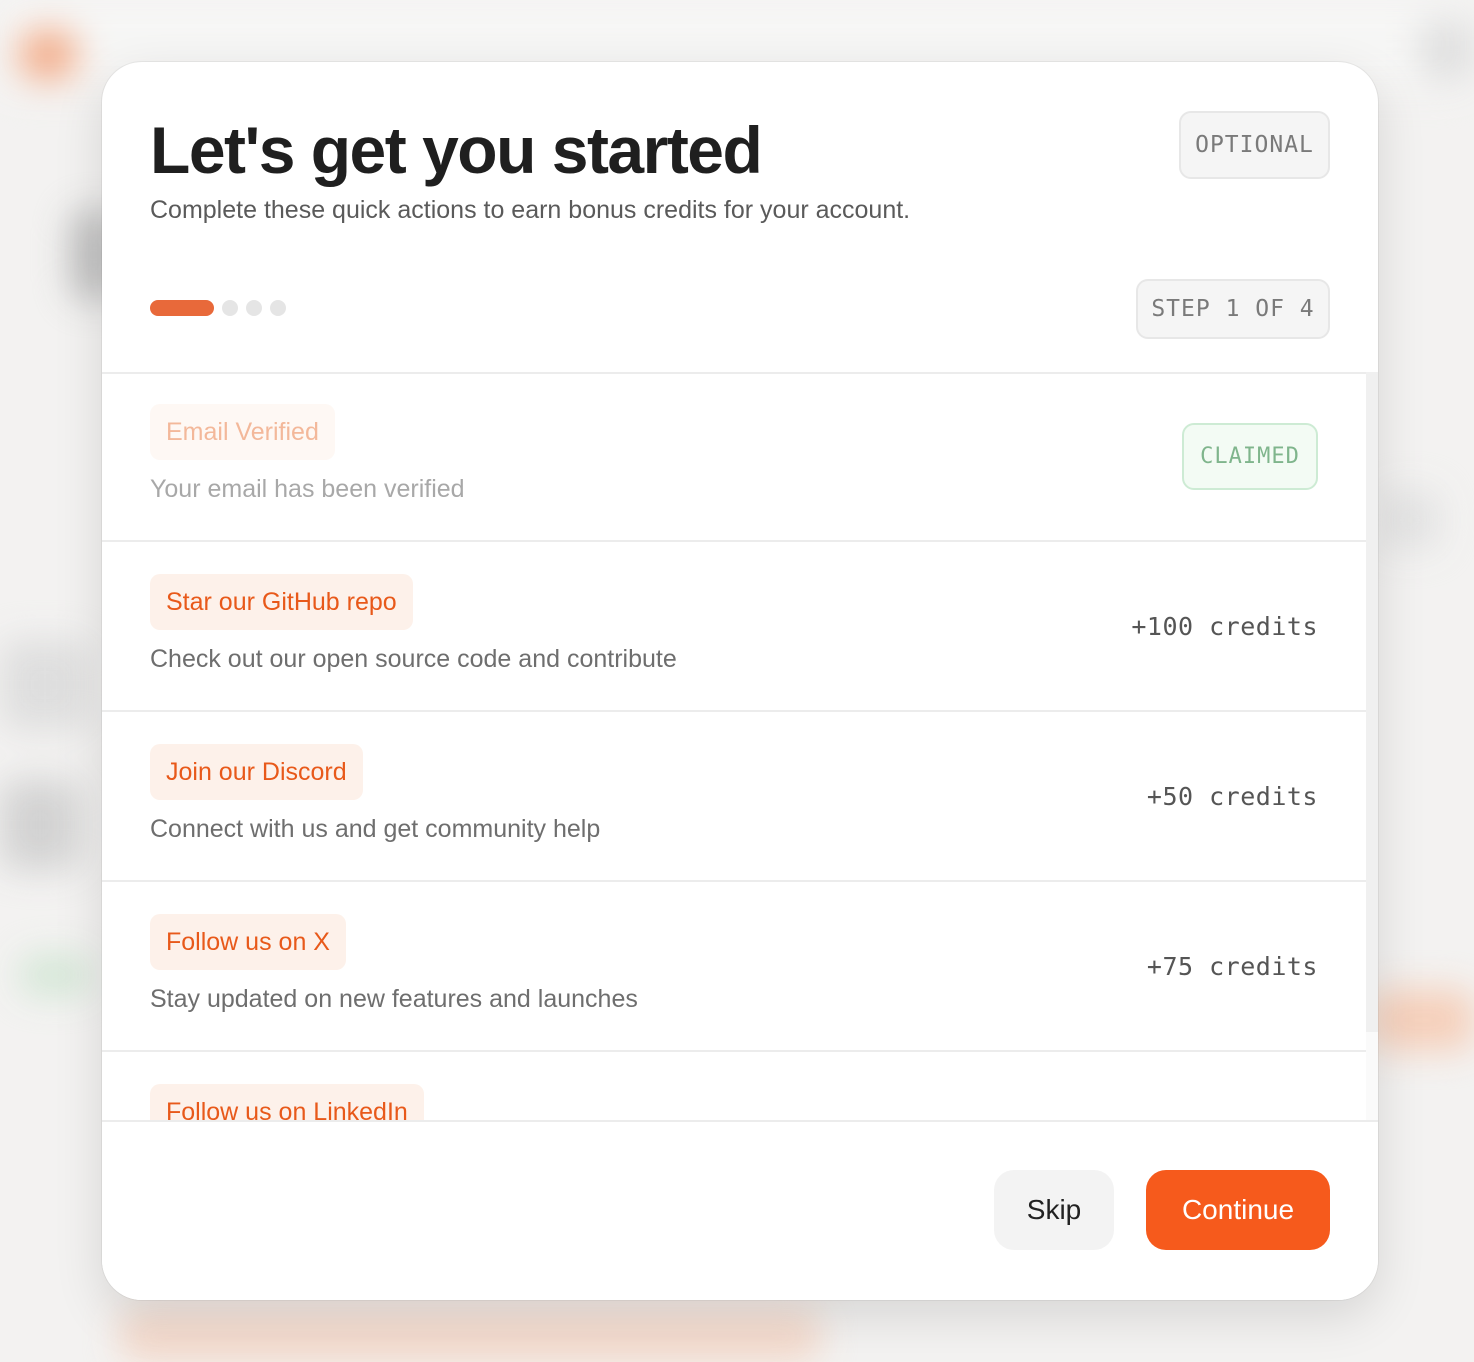  What do you see at coordinates (740, 1210) in the screenshot?
I see `modal-footer: Skip Continue` at bounding box center [740, 1210].